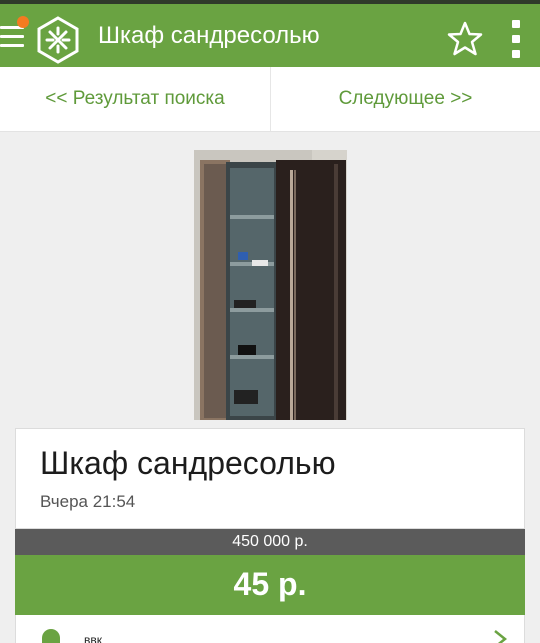  I want to click on chevron-right-icon, so click(501, 636).